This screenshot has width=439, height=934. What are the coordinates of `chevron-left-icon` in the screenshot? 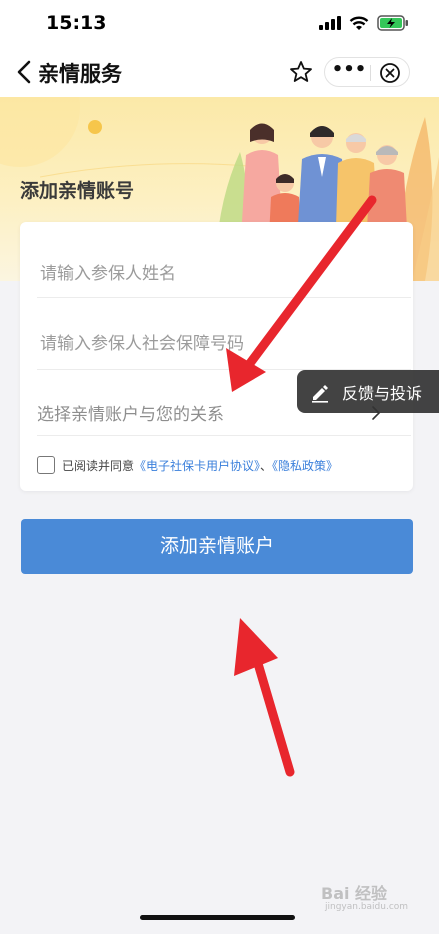 It's located at (25, 72).